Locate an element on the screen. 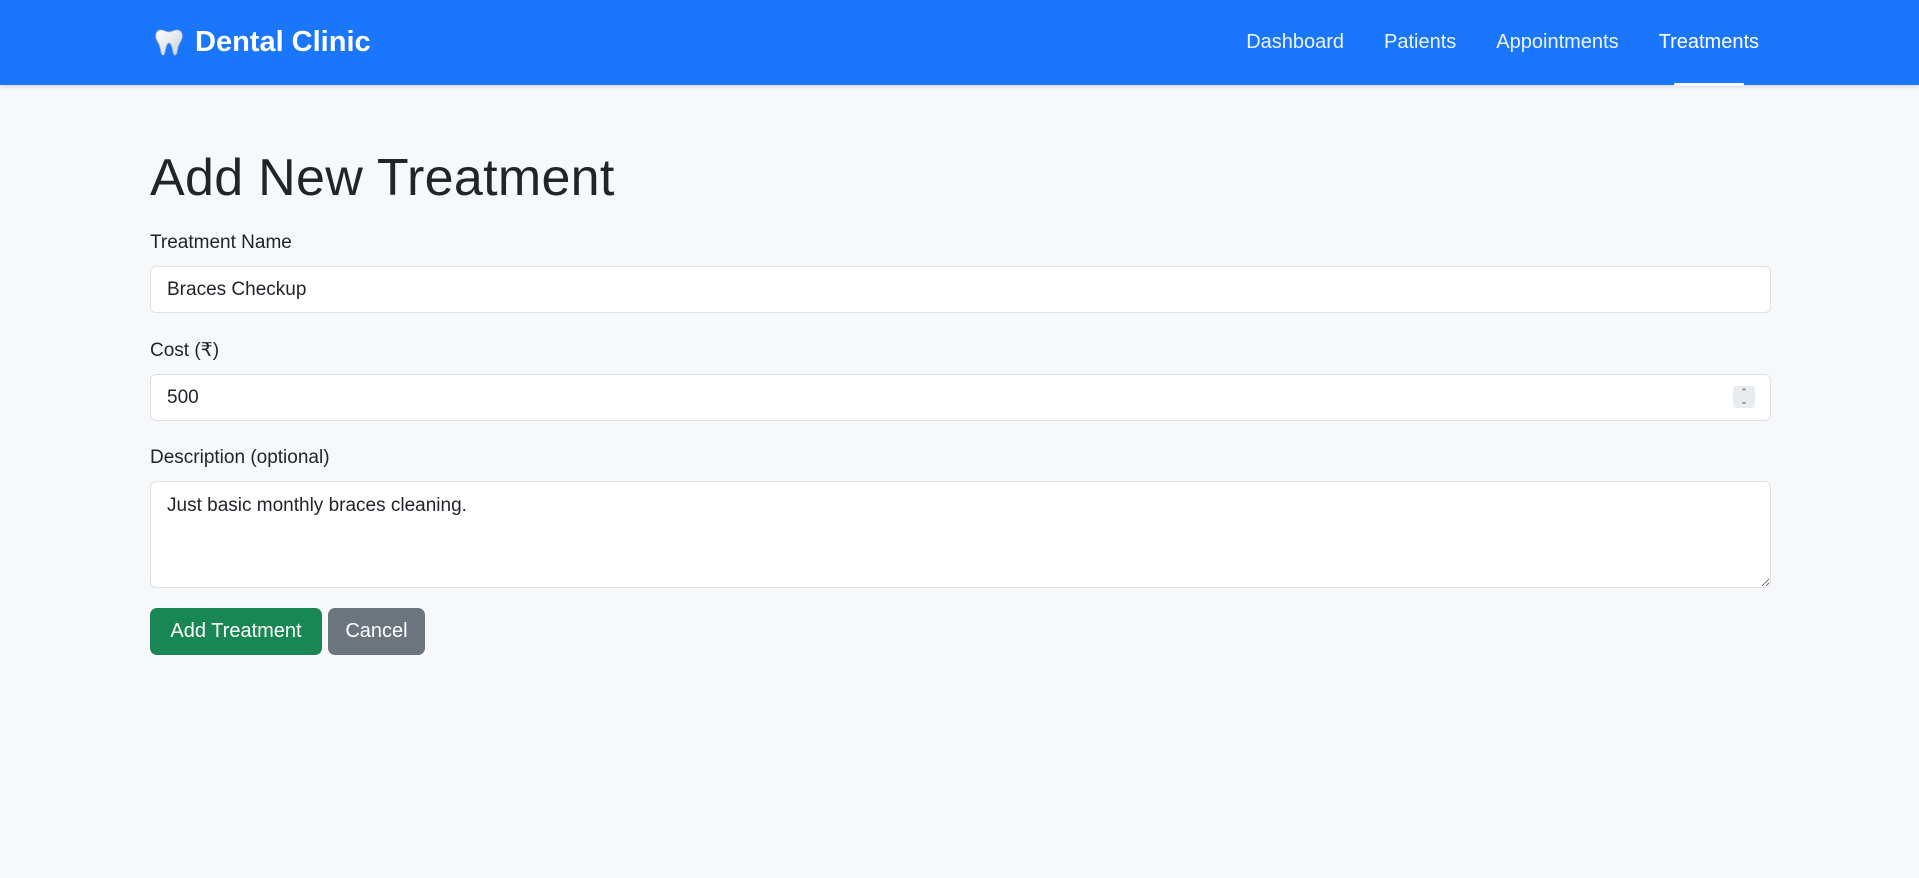 This screenshot has height=878, width=1919. brand-label: Dental Clinic is located at coordinates (283, 41).